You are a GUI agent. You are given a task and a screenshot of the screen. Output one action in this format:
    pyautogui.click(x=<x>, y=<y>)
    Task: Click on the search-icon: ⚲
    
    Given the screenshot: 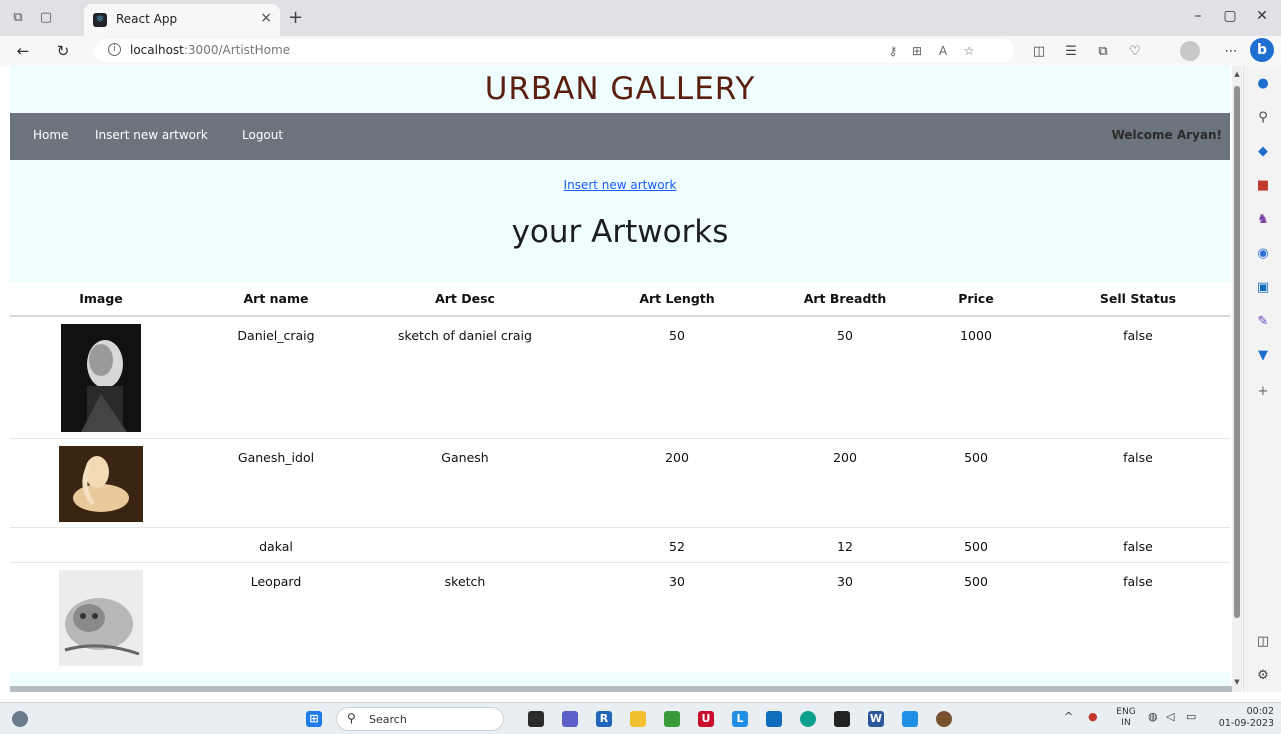 What is the action you would take?
    pyautogui.click(x=1263, y=118)
    